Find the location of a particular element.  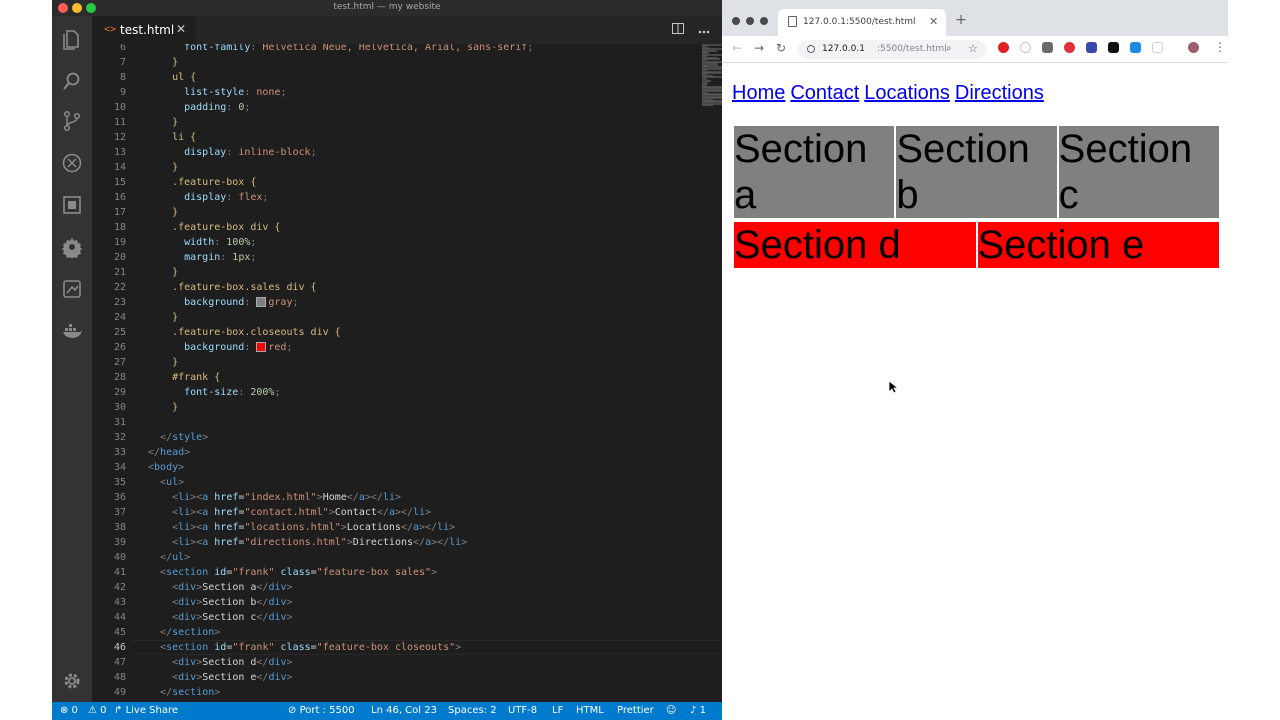

close-window-button is located at coordinates (736, 21).